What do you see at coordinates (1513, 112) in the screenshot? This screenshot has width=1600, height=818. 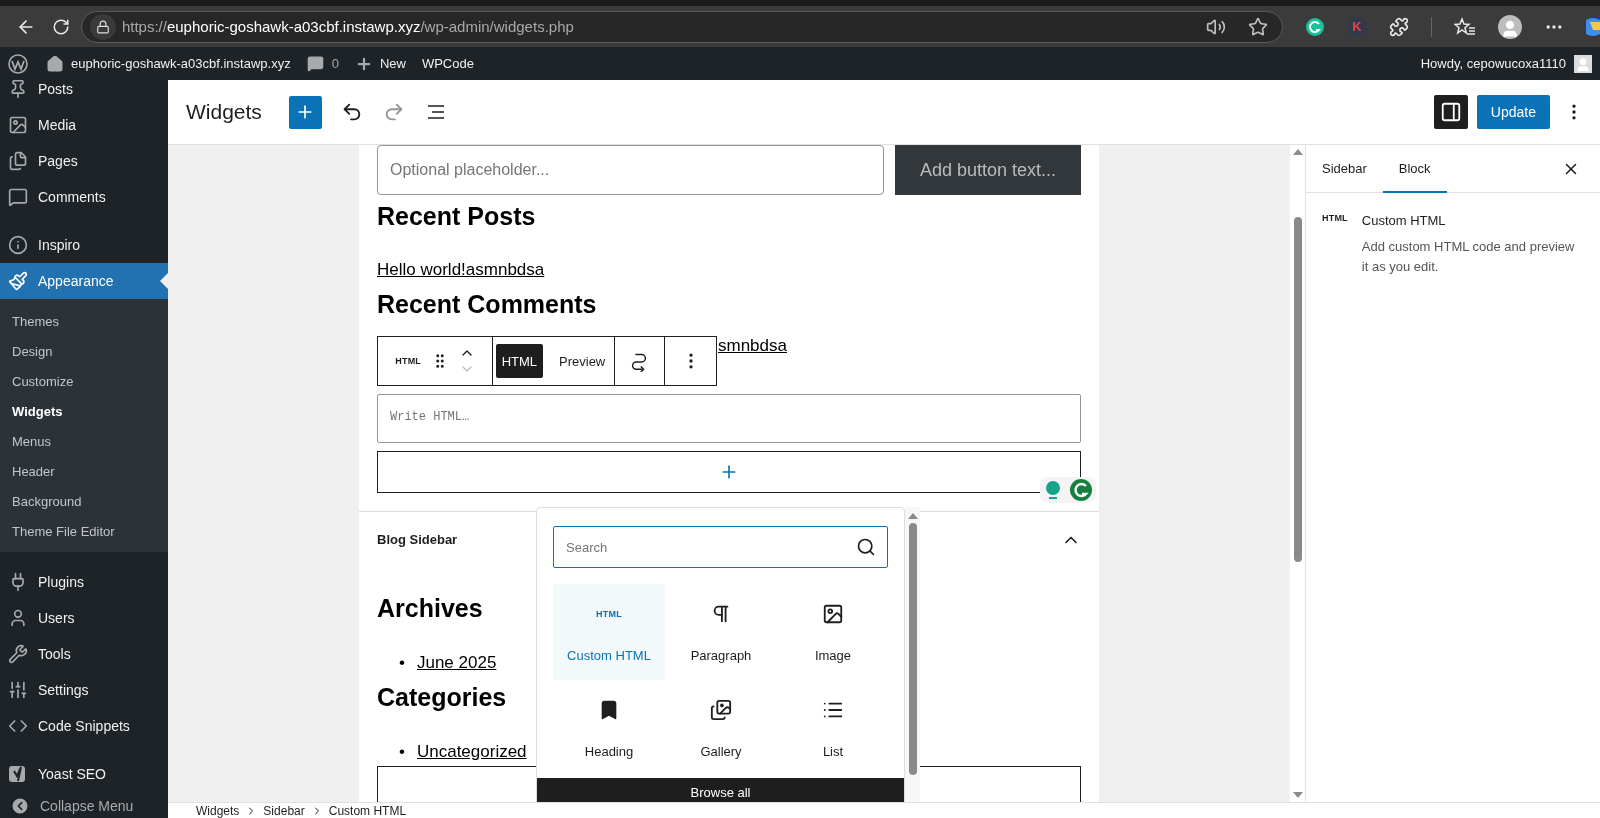 I see `update-button: Update` at bounding box center [1513, 112].